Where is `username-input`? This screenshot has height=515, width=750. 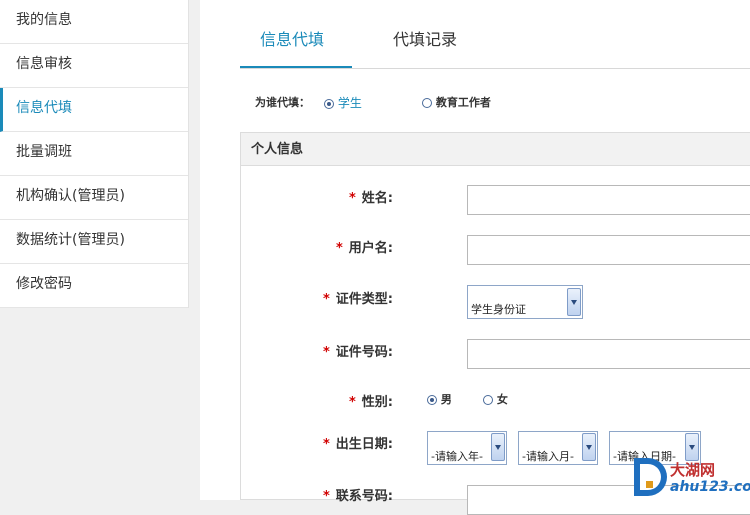 username-input is located at coordinates (608, 250).